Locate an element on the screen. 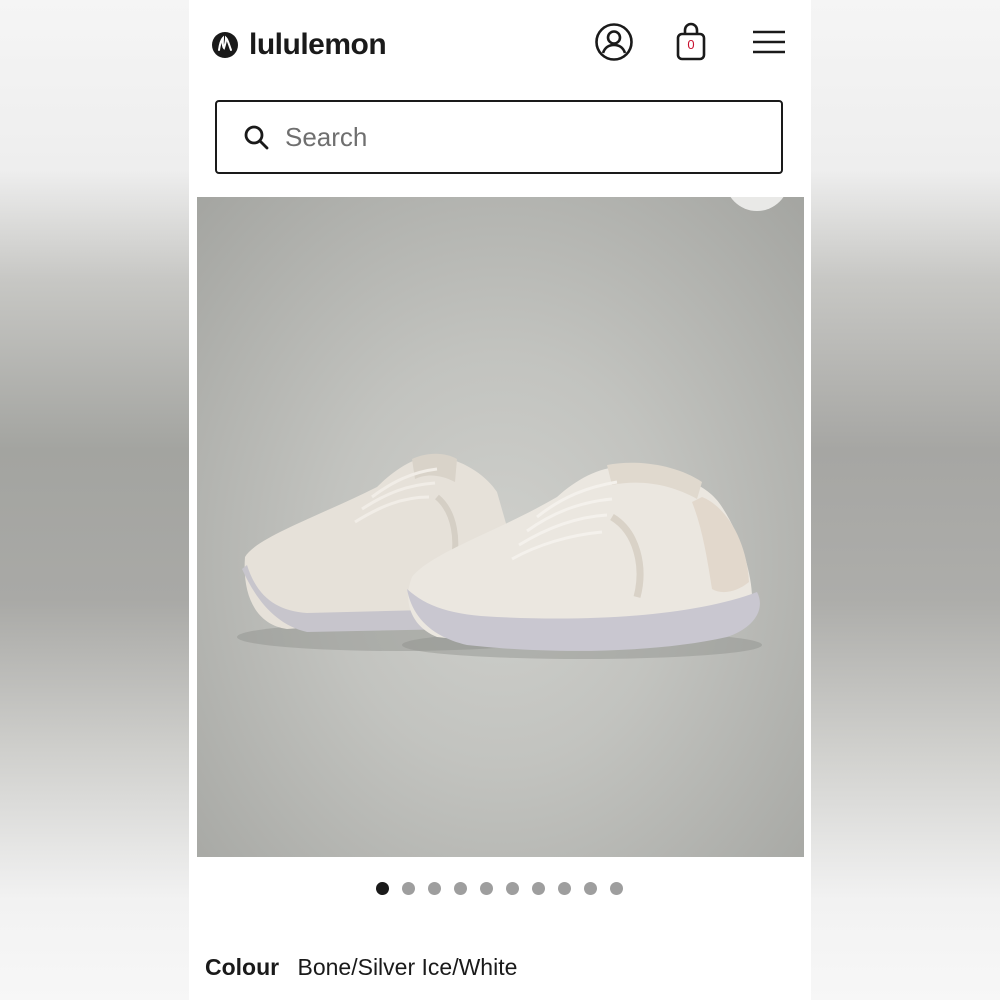 The image size is (1000, 1000). colour-selection: Colour Bone/Silver Ice/White is located at coordinates (361, 967).